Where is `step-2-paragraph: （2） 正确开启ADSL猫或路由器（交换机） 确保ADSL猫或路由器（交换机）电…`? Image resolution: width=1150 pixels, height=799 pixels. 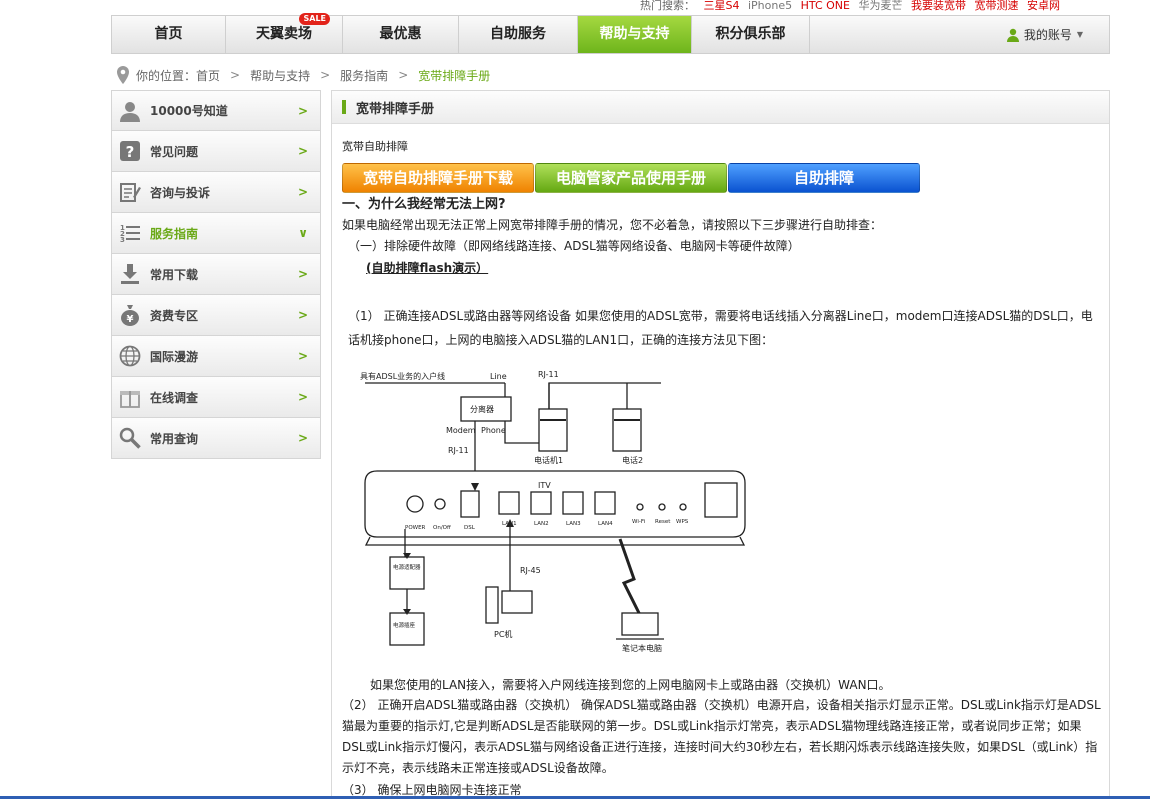
step-2-paragraph: （2） 正确开启ADSL猫或路由器（交换机） 确保ADSL猫或路由器（交换机）电… is located at coordinates (721, 736).